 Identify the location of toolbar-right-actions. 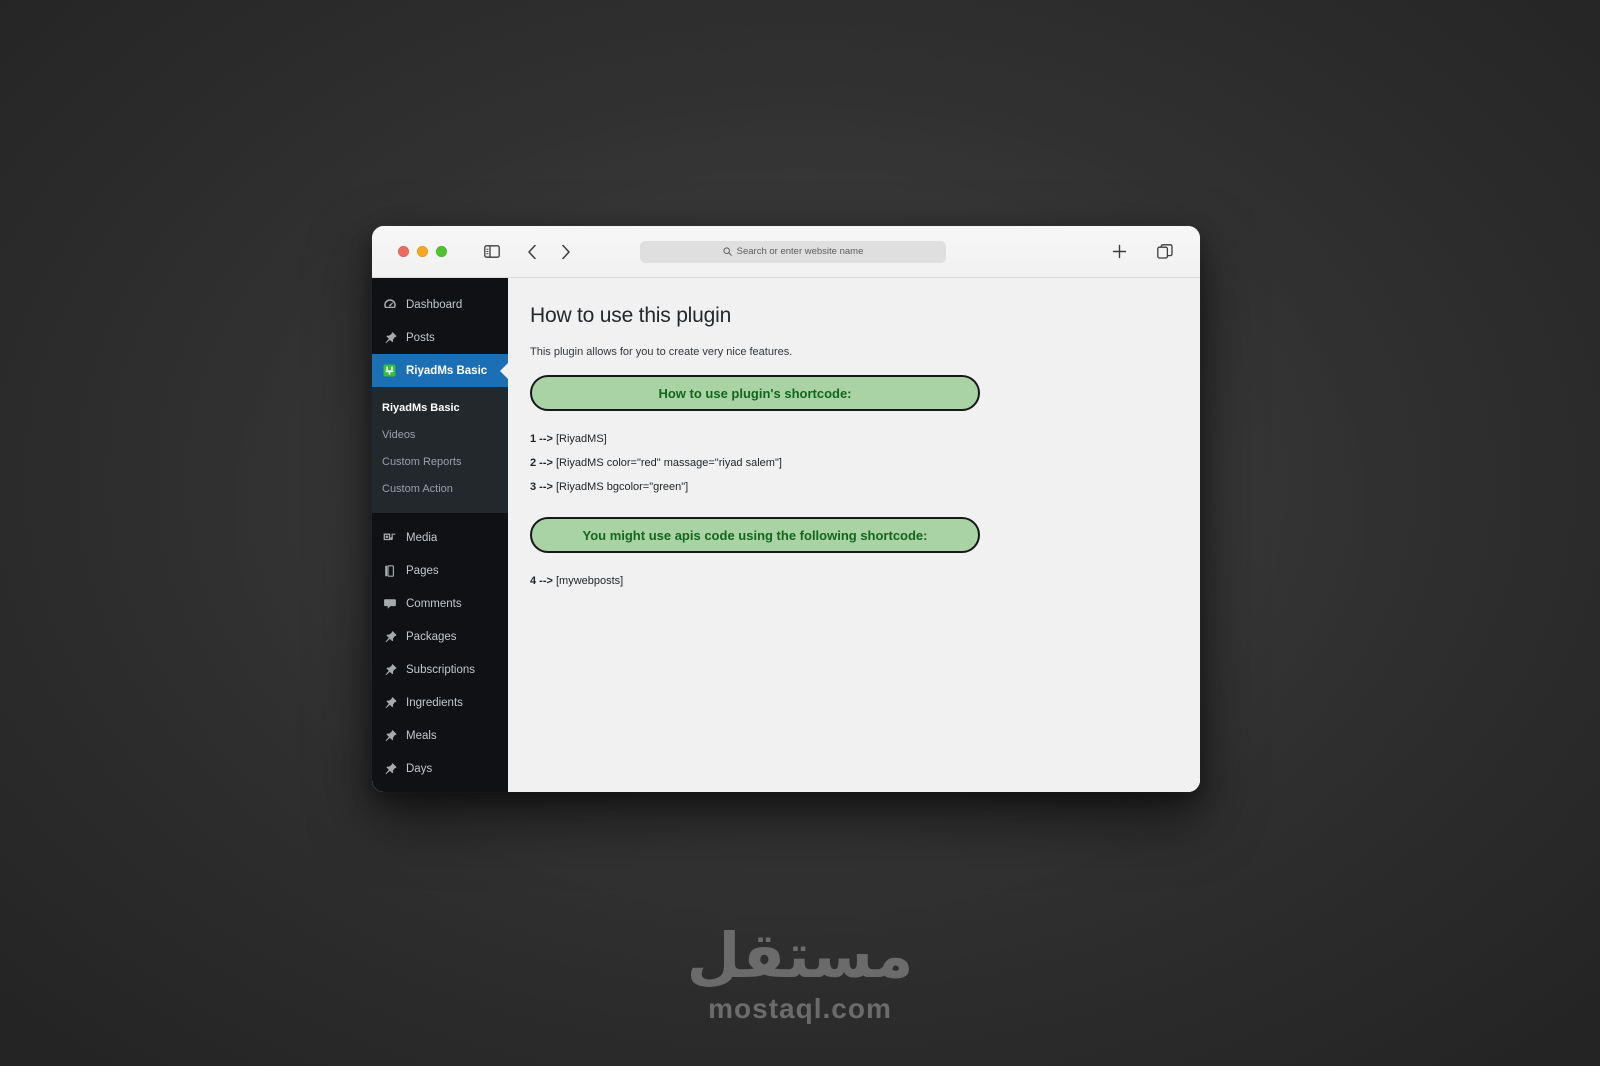
(1142, 252).